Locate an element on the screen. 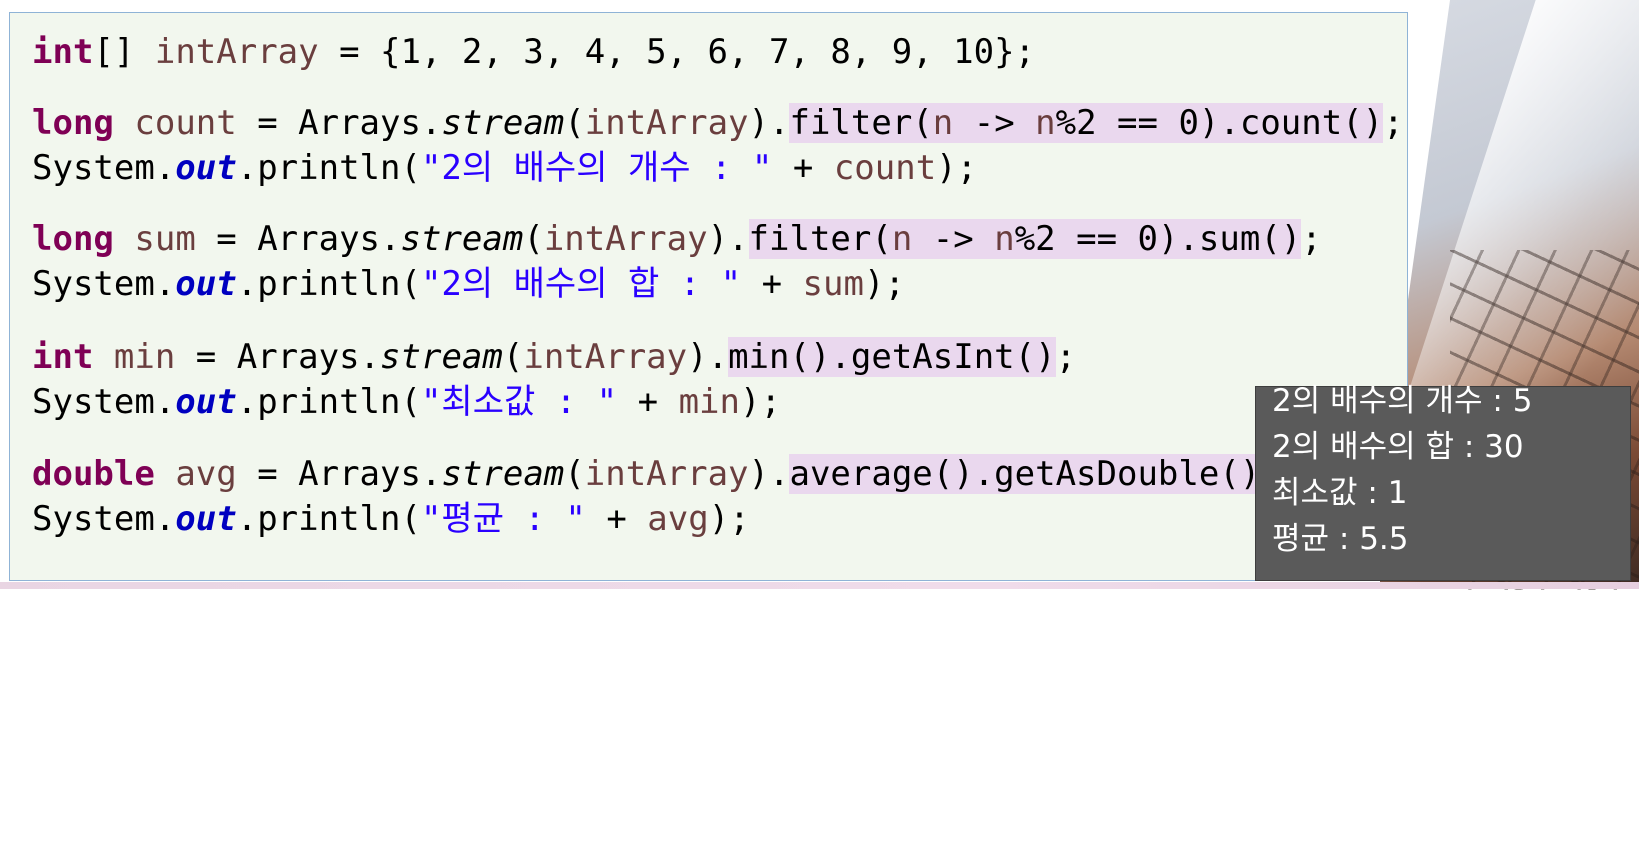 The image size is (1639, 853). code-text: %2 == 0).count() is located at coordinates (1219, 123).